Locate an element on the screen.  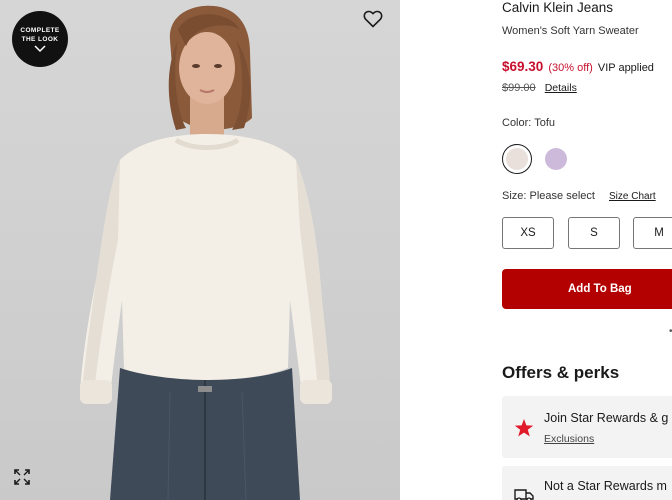
complete-look-line1: COMPLETE is located at coordinates (40, 30).